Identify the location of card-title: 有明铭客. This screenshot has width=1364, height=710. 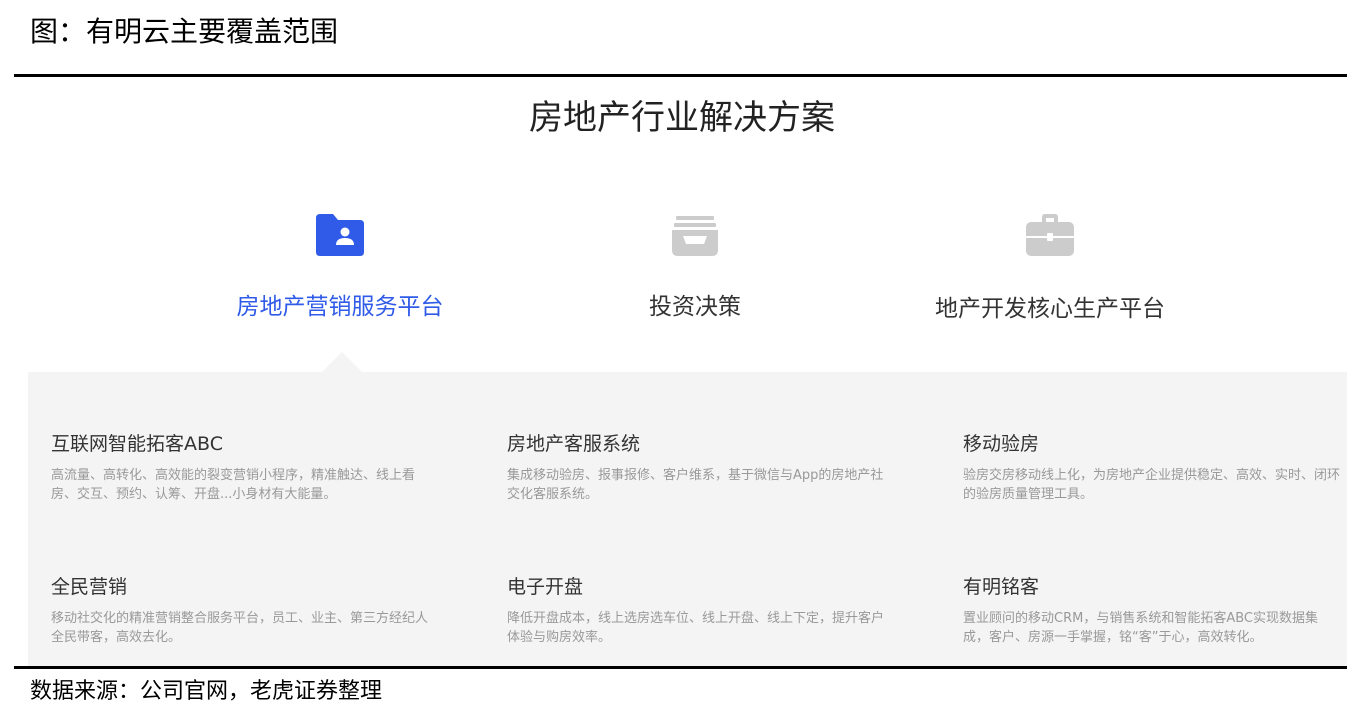
(1001, 587).